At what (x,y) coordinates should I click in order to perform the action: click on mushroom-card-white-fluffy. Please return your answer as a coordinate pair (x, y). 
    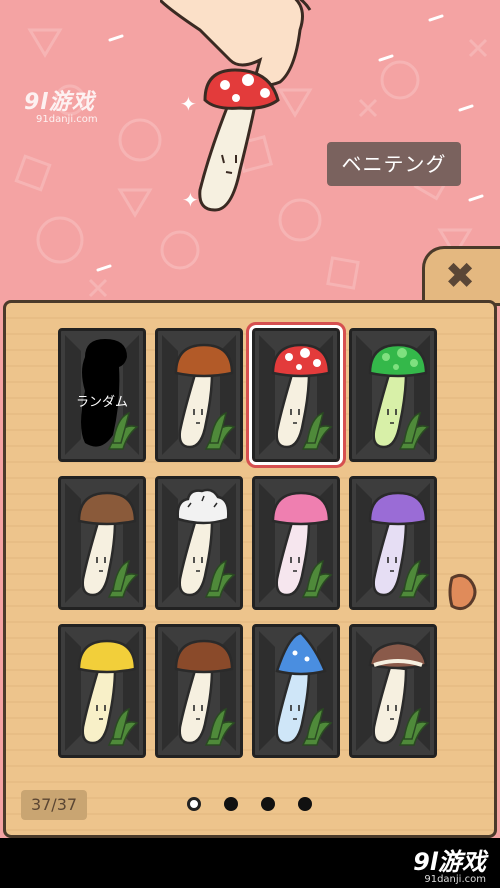
    Looking at the image, I should click on (199, 543).